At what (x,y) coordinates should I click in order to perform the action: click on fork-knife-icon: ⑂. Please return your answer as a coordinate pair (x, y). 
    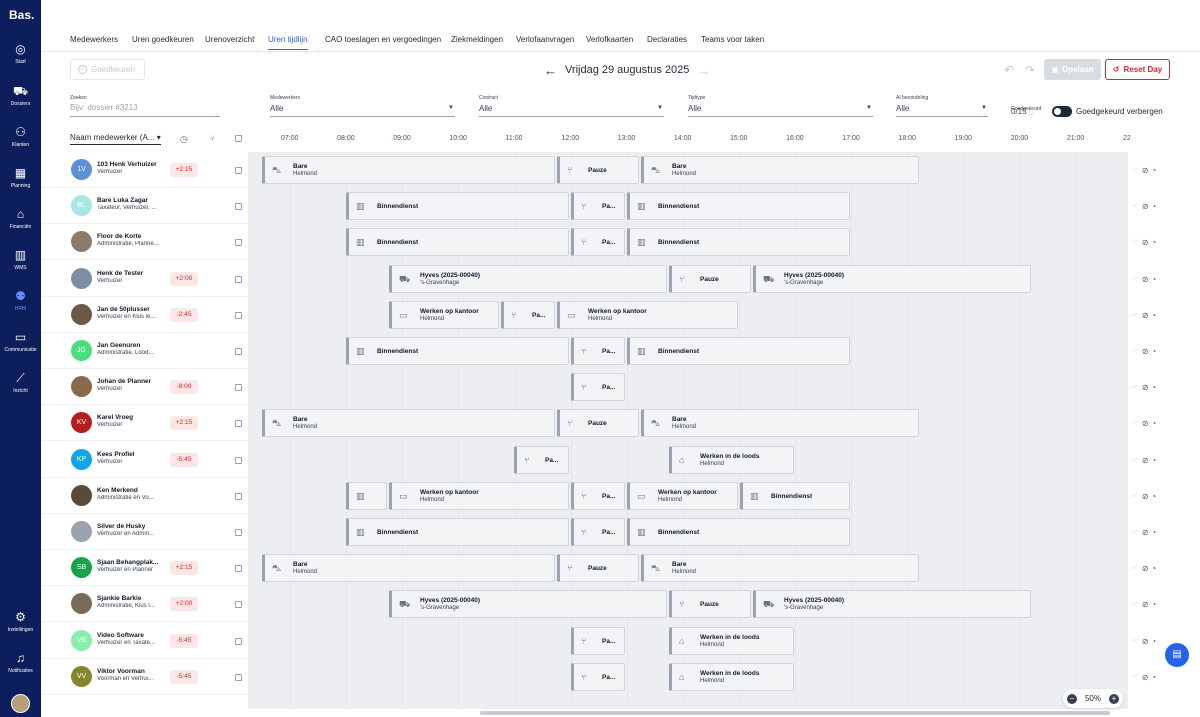
    Looking at the image, I should click on (212, 138).